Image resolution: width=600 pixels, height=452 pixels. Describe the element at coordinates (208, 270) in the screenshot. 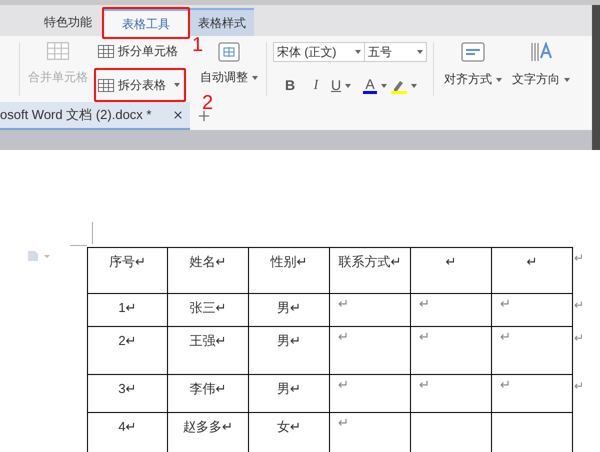

I see `table-cell: 姓名↵` at that location.